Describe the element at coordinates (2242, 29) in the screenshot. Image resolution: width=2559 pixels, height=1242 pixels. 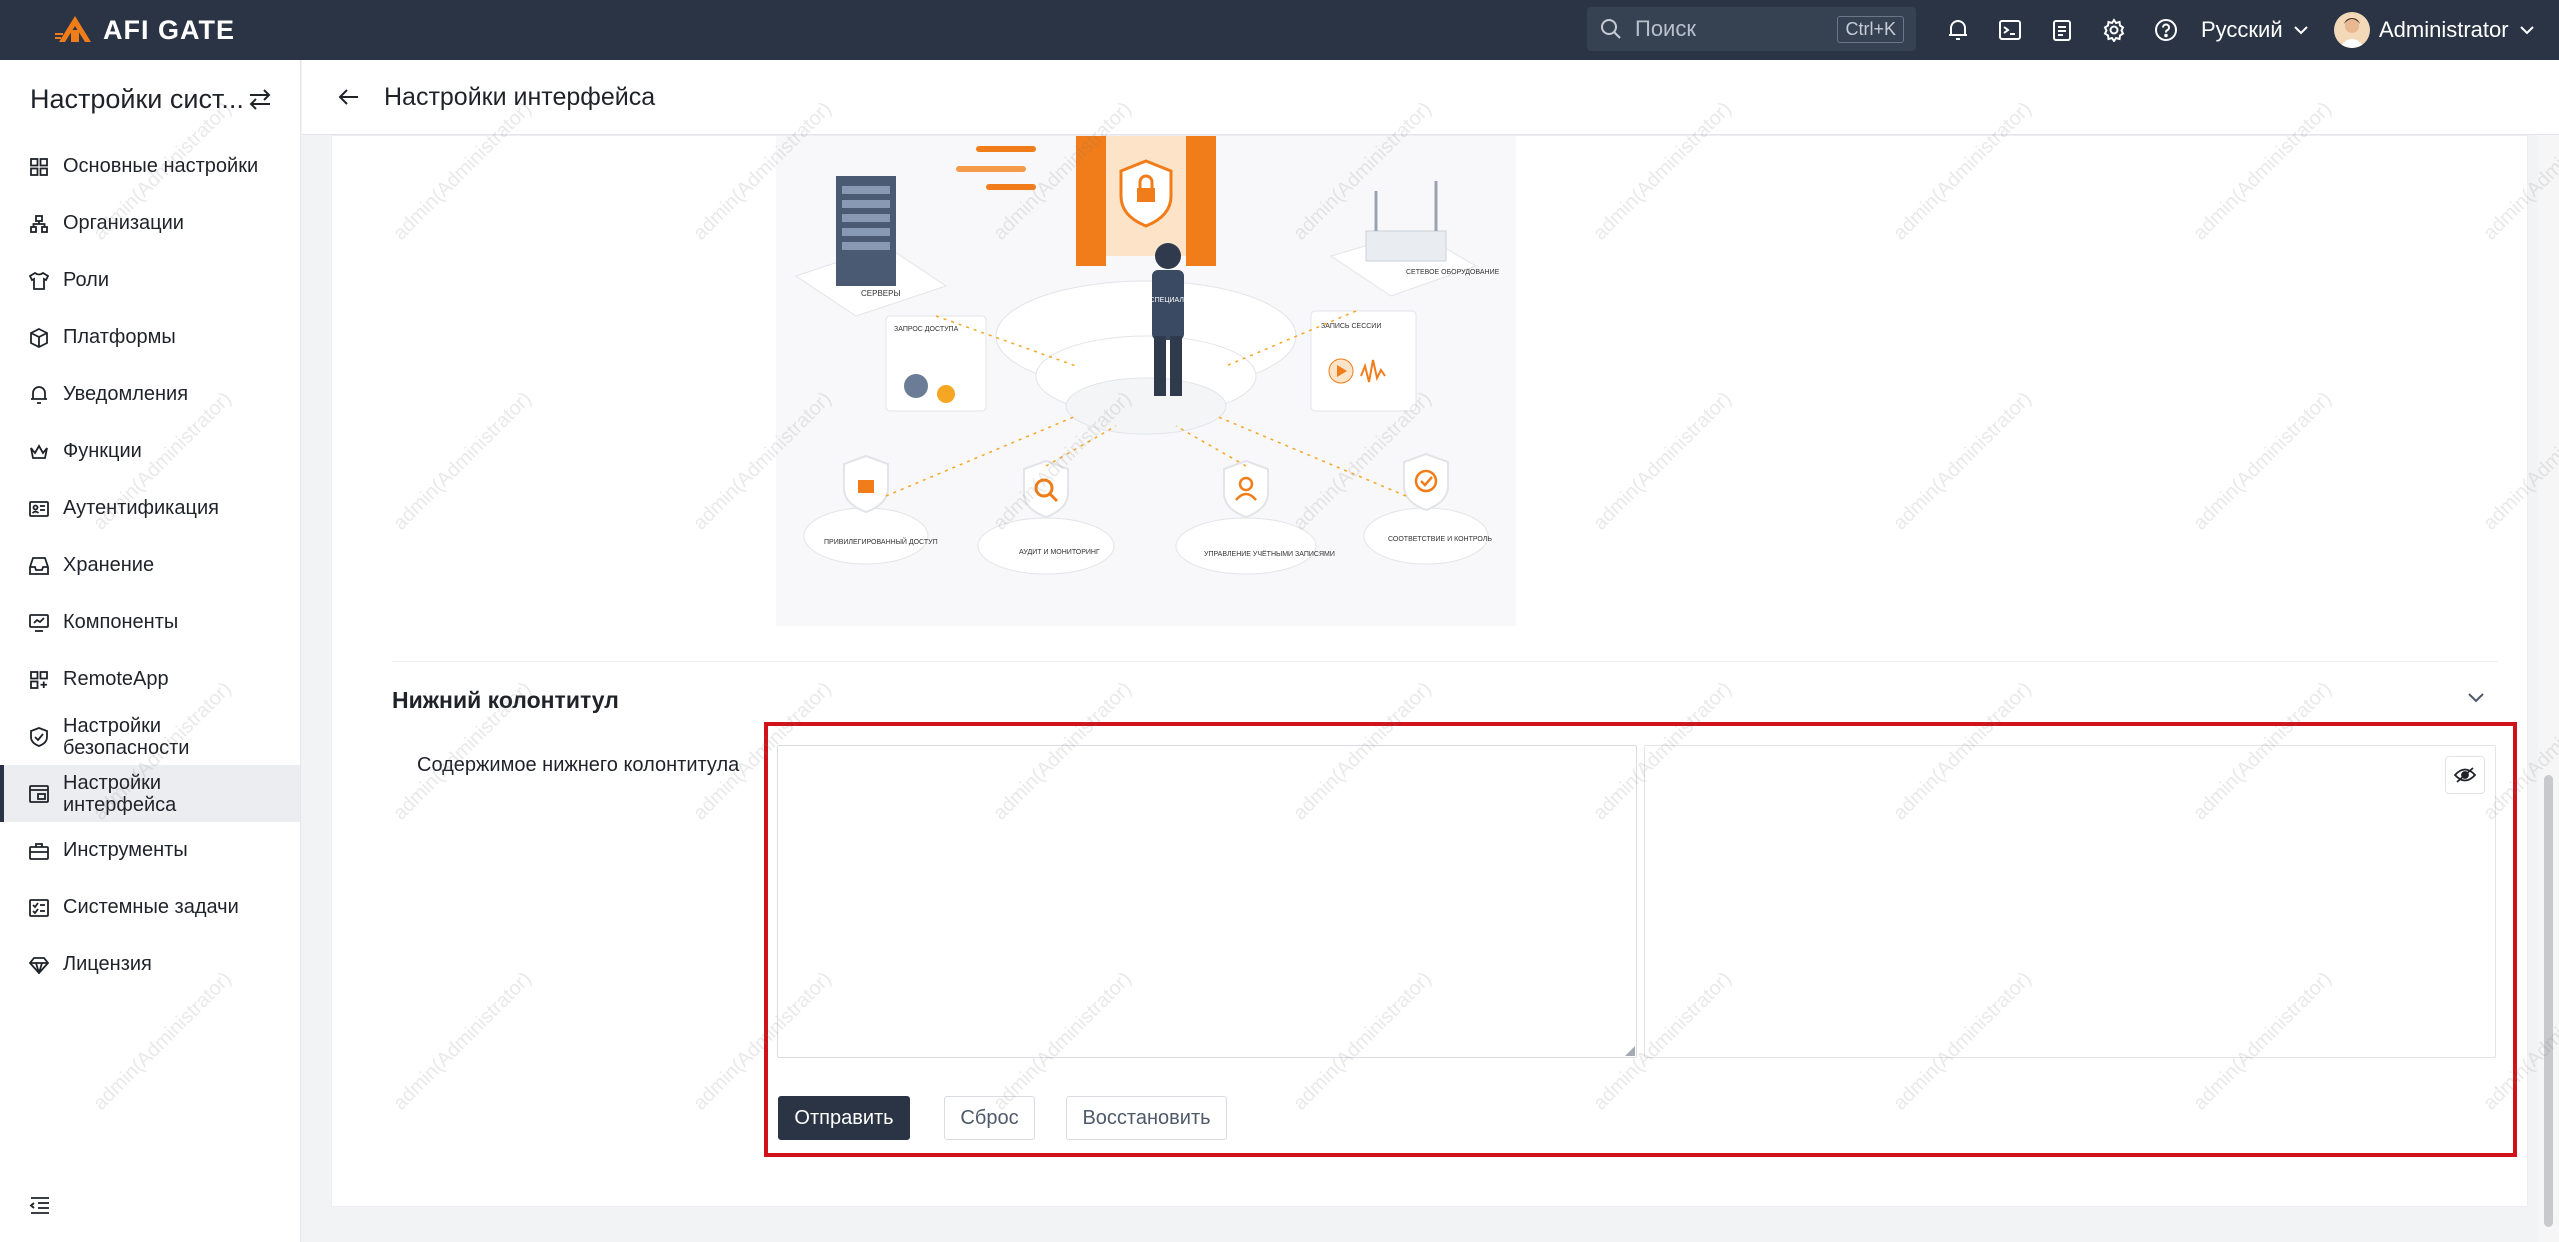
I see `language-label: Русский` at that location.